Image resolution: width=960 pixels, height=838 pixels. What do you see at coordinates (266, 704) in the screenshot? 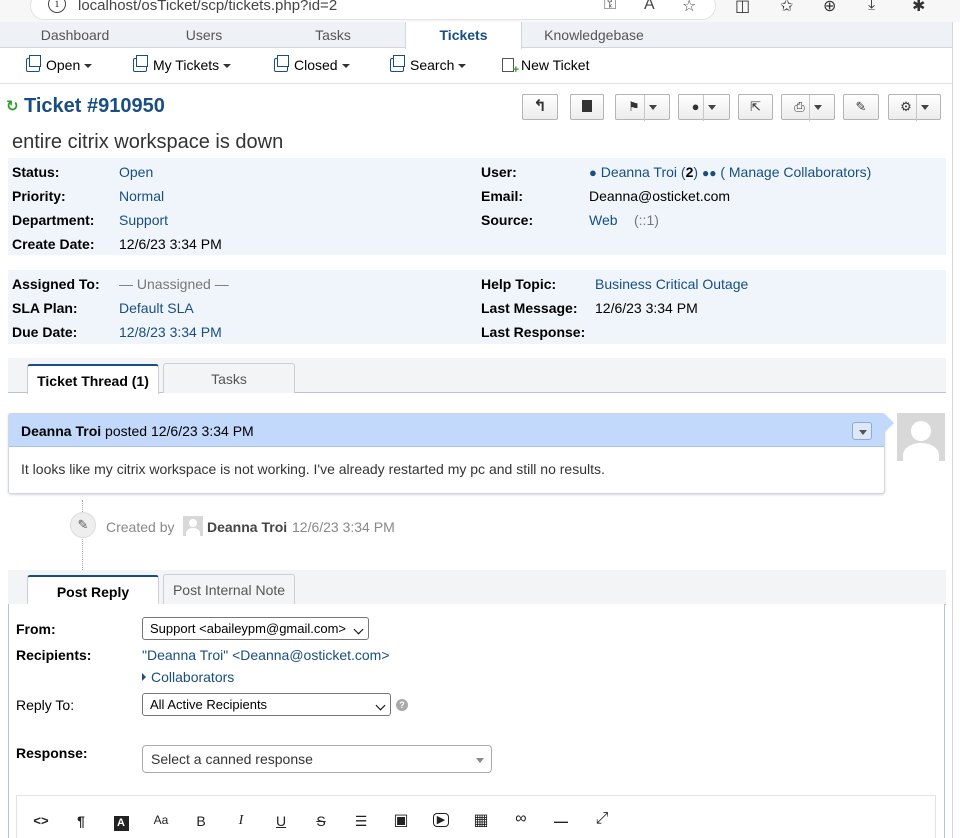
I see `reply-to-select: All Active Recipients` at bounding box center [266, 704].